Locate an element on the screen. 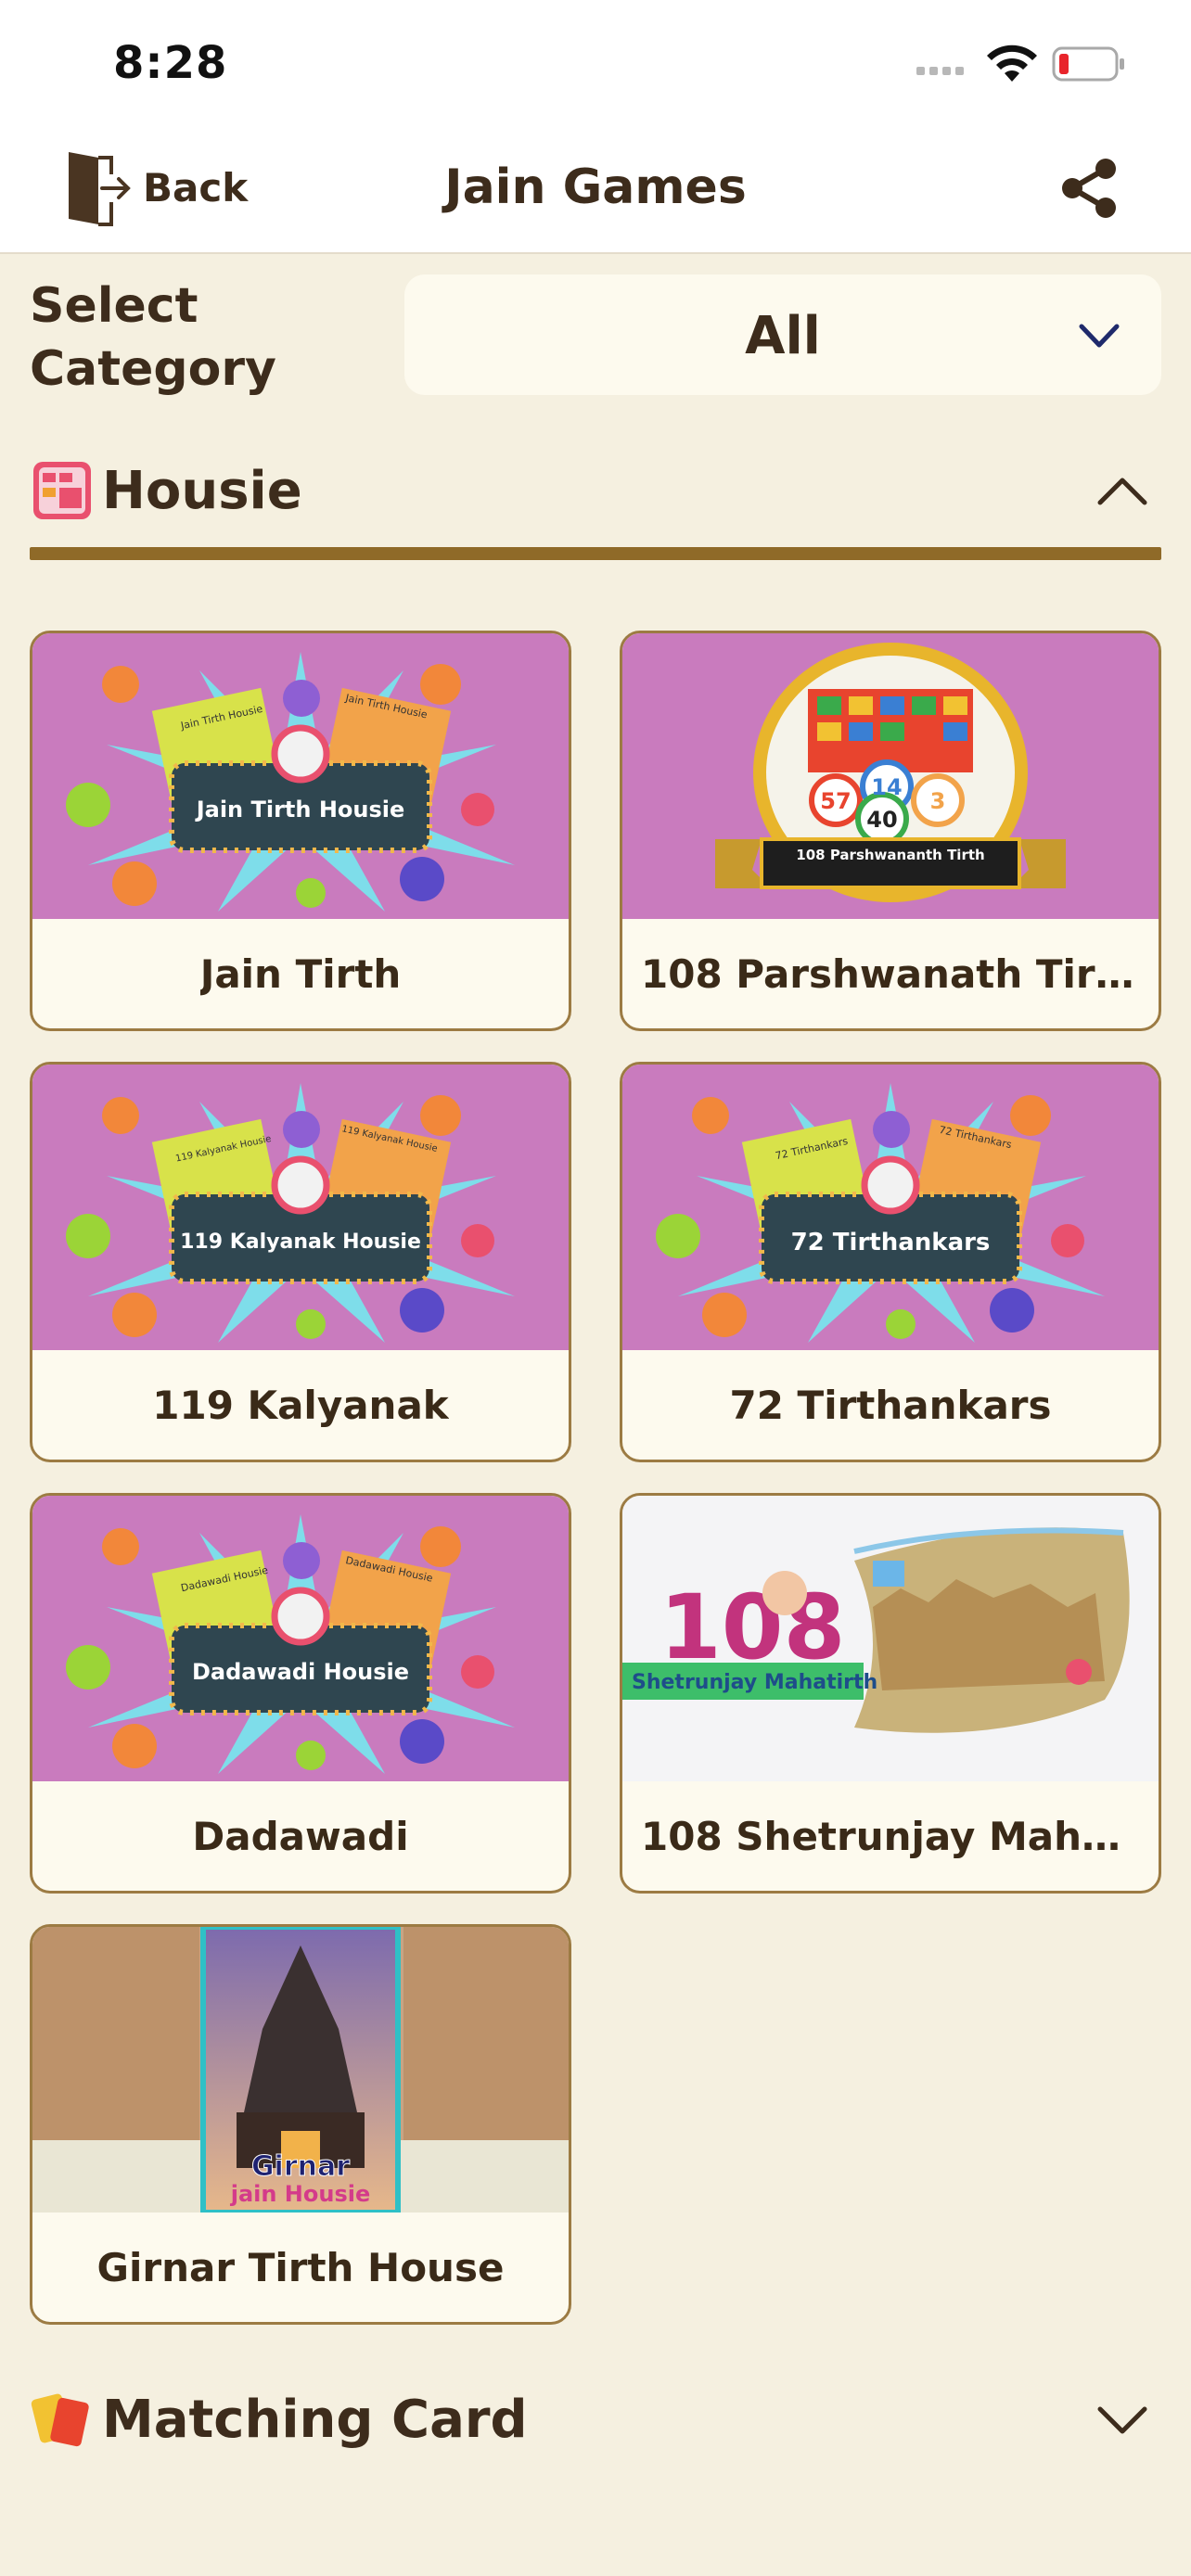 The height and width of the screenshot is (2576, 1191). thumbnail-banner-text: 108 Parshwananth Tirth is located at coordinates (890, 855).